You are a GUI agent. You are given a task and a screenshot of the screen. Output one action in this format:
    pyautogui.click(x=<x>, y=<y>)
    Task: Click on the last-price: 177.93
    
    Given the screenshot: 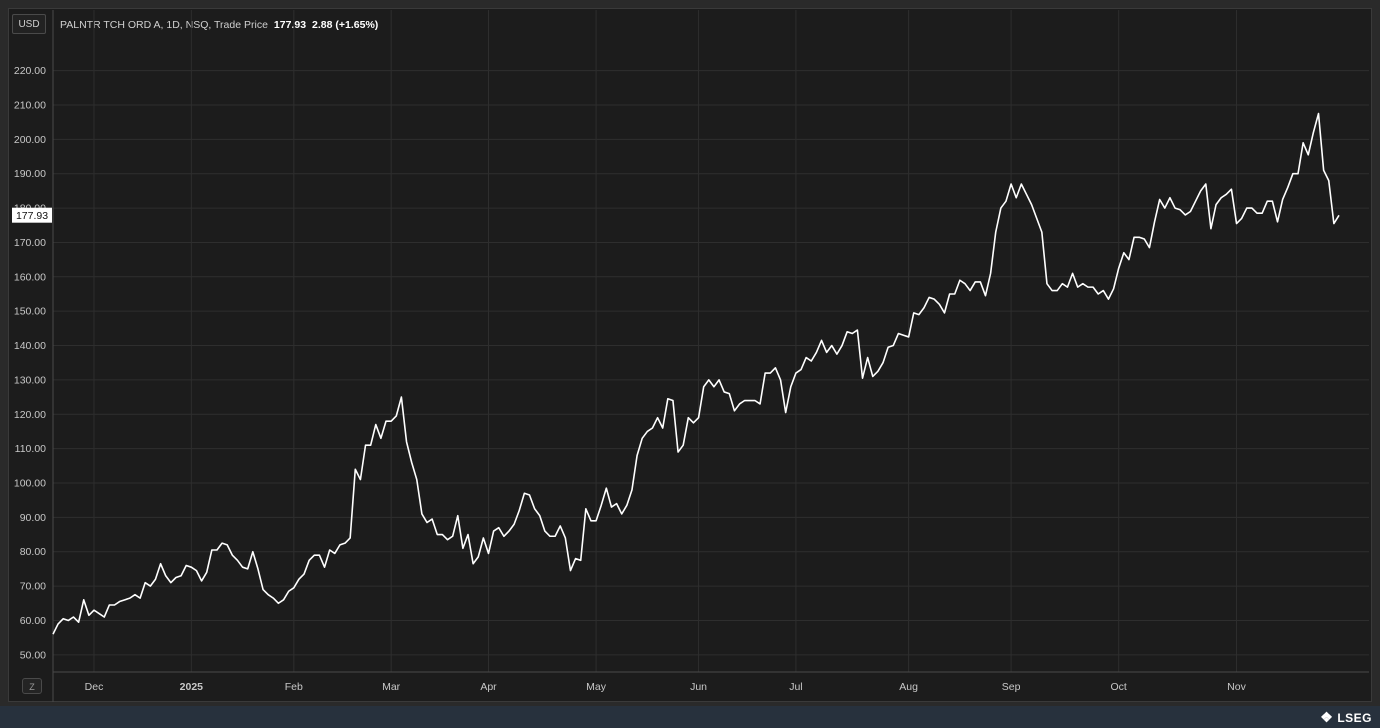 What is the action you would take?
    pyautogui.click(x=290, y=25)
    